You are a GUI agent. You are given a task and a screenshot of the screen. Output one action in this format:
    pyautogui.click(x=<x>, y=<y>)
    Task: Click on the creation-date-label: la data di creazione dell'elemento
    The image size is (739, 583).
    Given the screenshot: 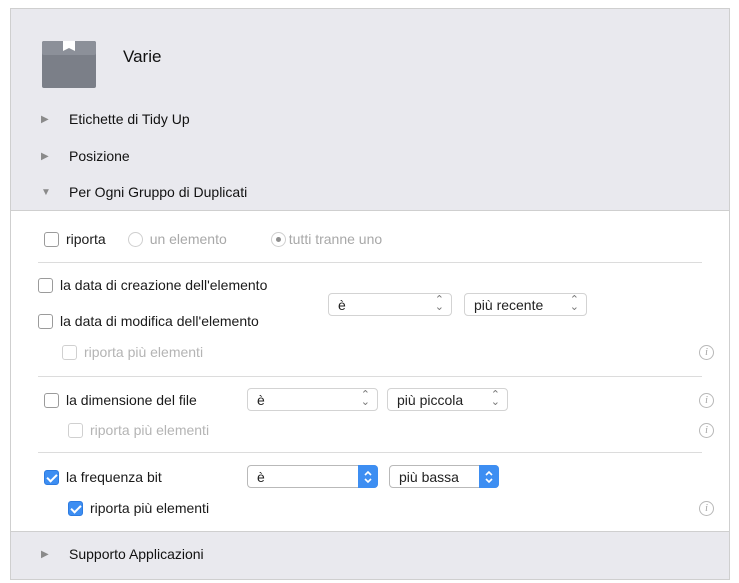 What is the action you would take?
    pyautogui.click(x=164, y=285)
    